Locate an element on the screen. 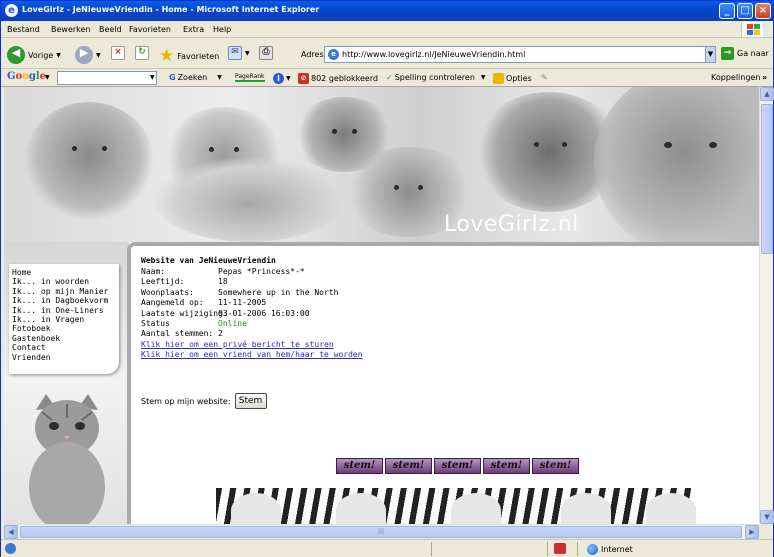  status-badge: Online is located at coordinates (232, 323).